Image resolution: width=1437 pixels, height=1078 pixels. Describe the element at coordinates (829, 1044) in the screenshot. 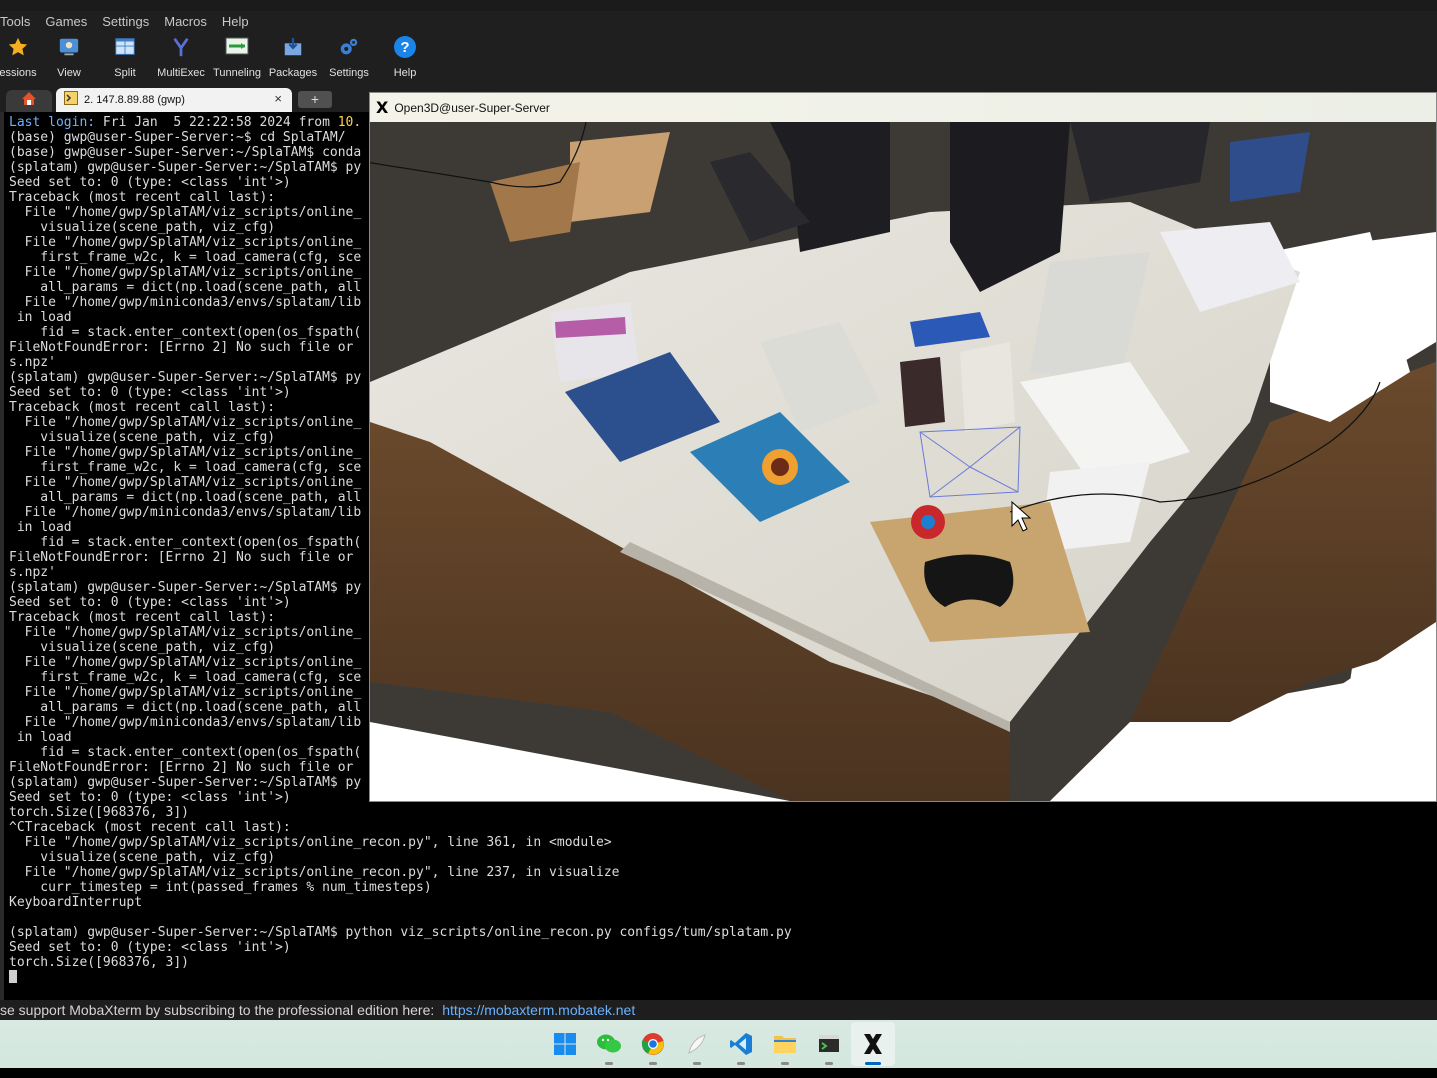

I see `mobaxterm-icon` at that location.